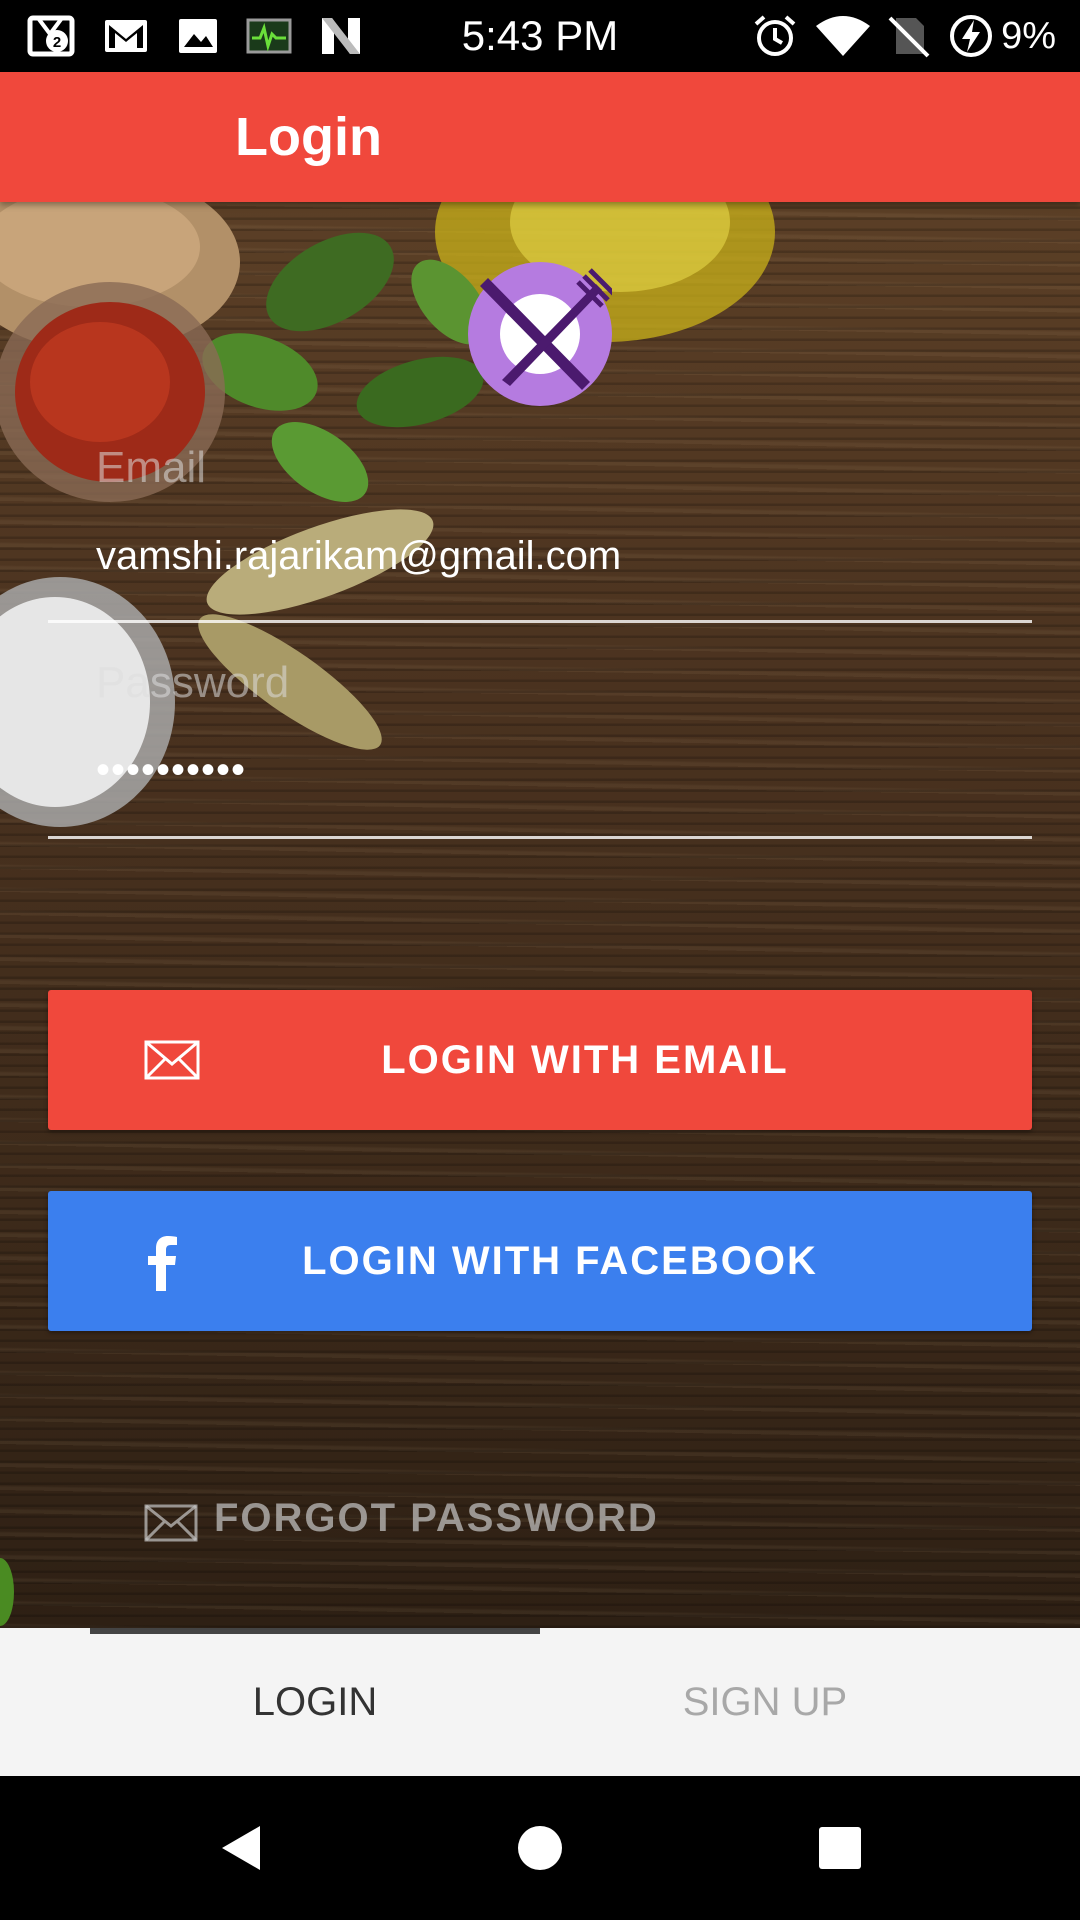 The image size is (1080, 1920). What do you see at coordinates (240, 1848) in the screenshot?
I see `back-icon` at bounding box center [240, 1848].